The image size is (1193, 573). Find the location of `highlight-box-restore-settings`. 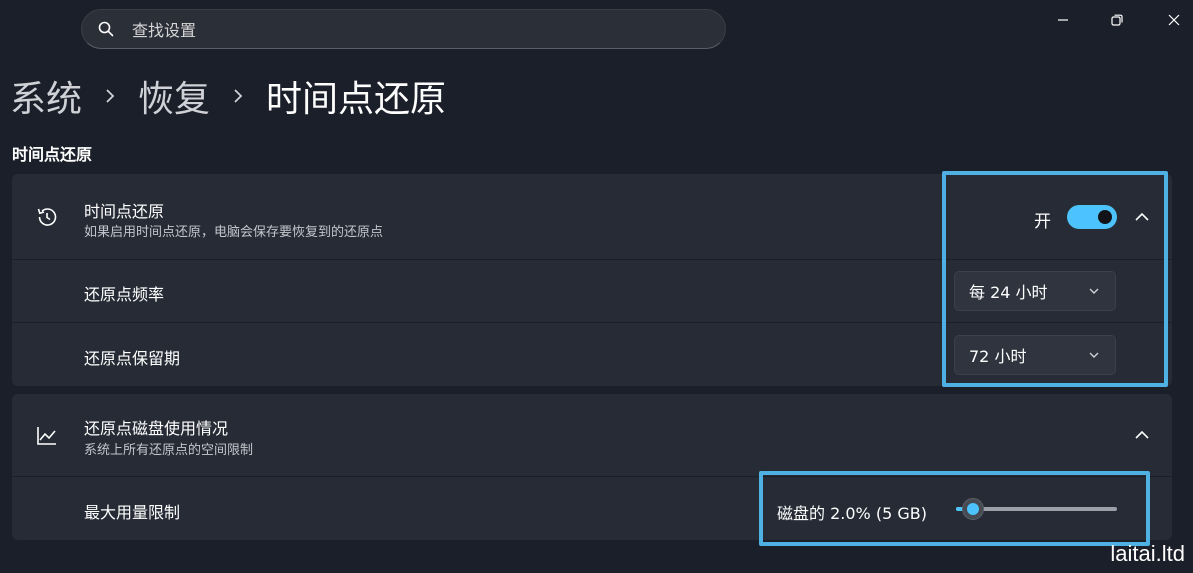

highlight-box-restore-settings is located at coordinates (1055, 279).